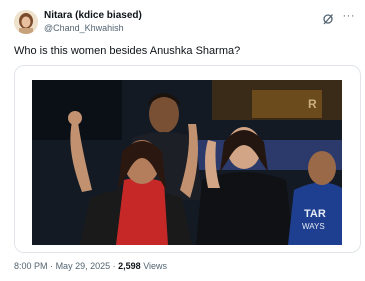  Describe the element at coordinates (31, 266) in the screenshot. I see `tweet-time: 8:00 PM` at that location.